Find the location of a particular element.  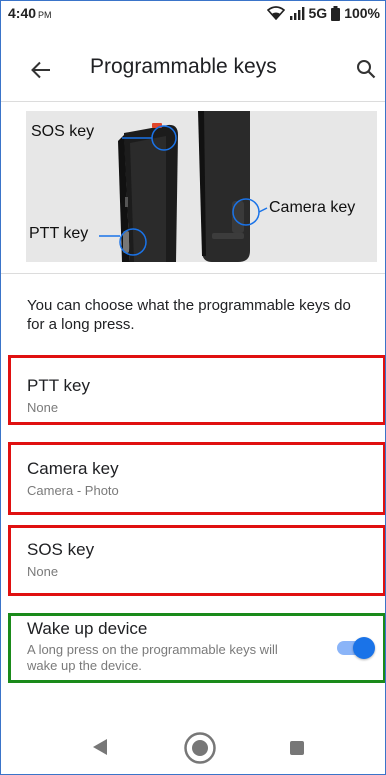

wifi-icon is located at coordinates (275, 13).